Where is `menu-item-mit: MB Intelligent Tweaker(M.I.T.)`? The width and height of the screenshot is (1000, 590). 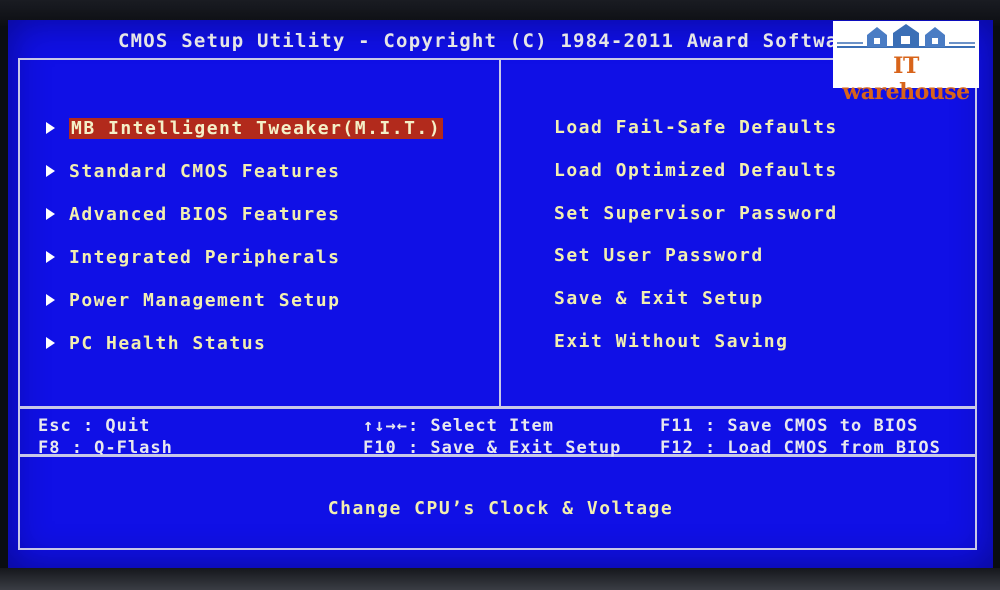 menu-item-mit: MB Intelligent Tweaker(M.I.T.) is located at coordinates (245, 128).